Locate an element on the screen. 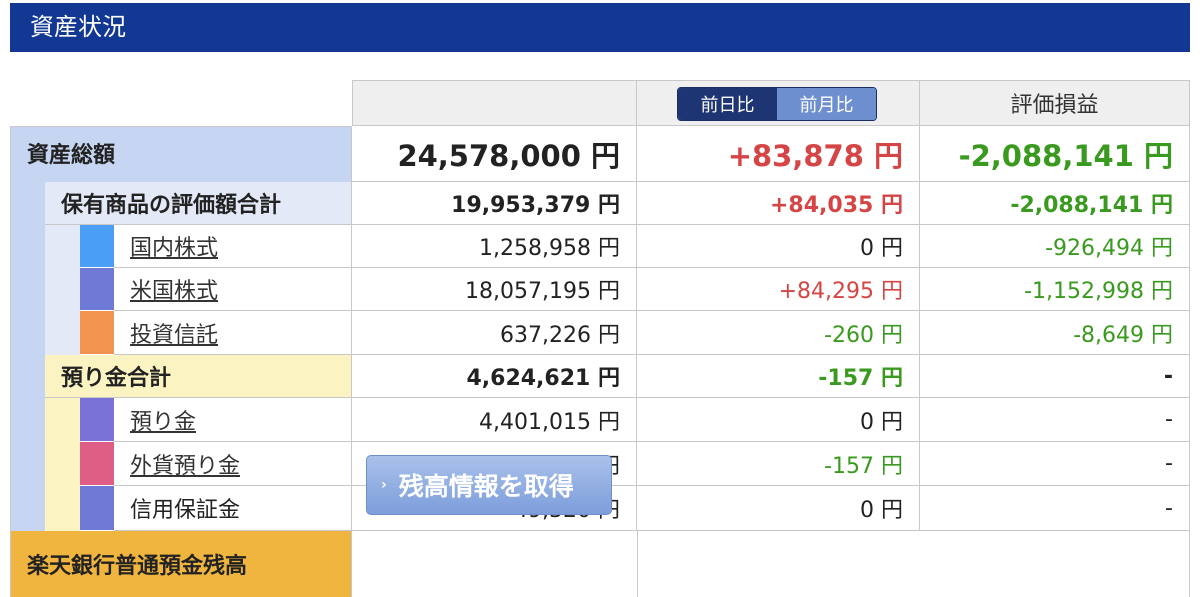 This screenshot has height=597, width=1200. get-balance-button: › 残高情報を取得 is located at coordinates (489, 485).